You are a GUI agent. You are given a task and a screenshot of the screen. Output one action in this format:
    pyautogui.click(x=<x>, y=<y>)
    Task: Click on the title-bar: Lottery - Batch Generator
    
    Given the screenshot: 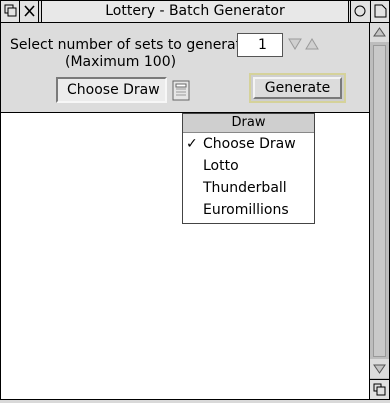 What is the action you would take?
    pyautogui.click(x=195, y=12)
    